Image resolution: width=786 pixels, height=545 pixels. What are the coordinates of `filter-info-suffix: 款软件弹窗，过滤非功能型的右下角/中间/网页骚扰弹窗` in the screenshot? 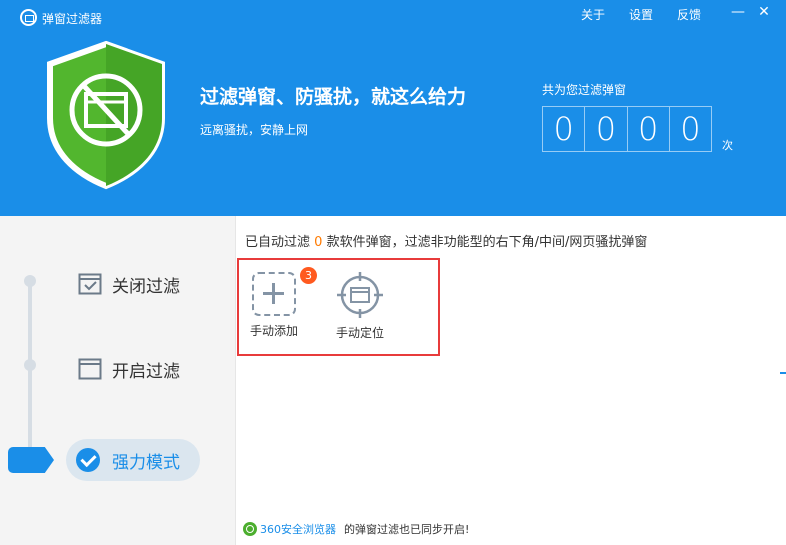 It's located at (487, 242).